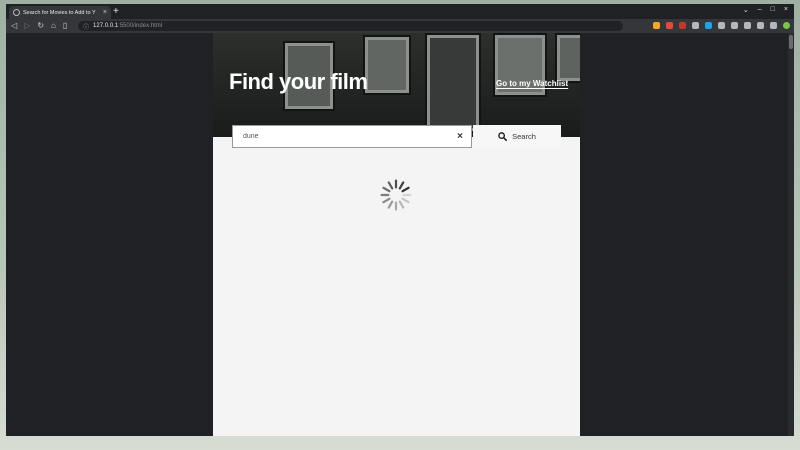 The height and width of the screenshot is (450, 800). I want to click on nav-buttons: ◁ ▷ ↻ ⌂ ▯, so click(39, 26).